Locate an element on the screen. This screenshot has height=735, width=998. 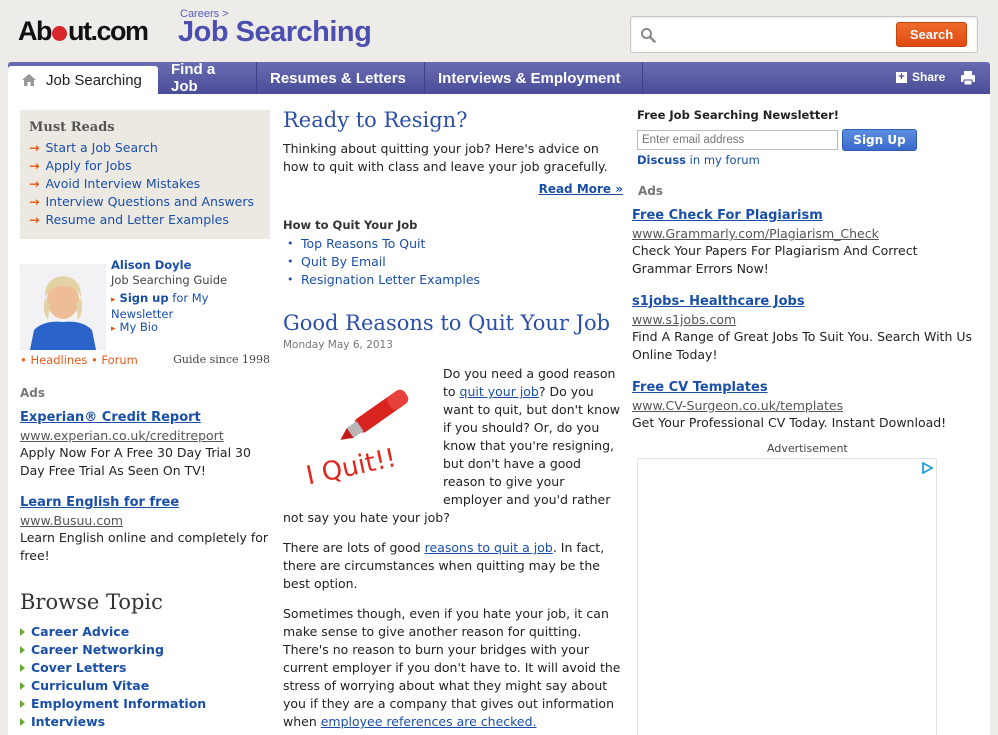
tab-job-searching: Job Searching is located at coordinates (83, 80).